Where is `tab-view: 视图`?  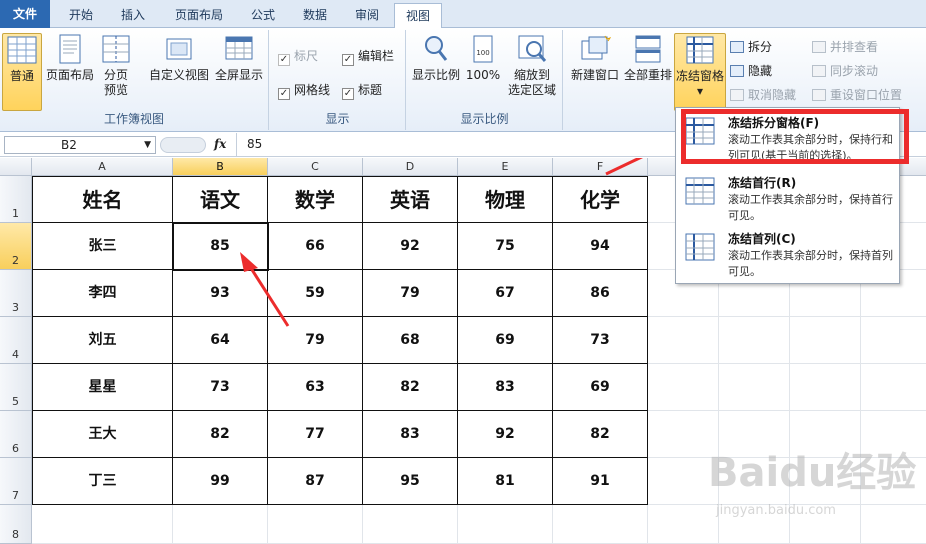
tab-view: 视图 is located at coordinates (418, 15).